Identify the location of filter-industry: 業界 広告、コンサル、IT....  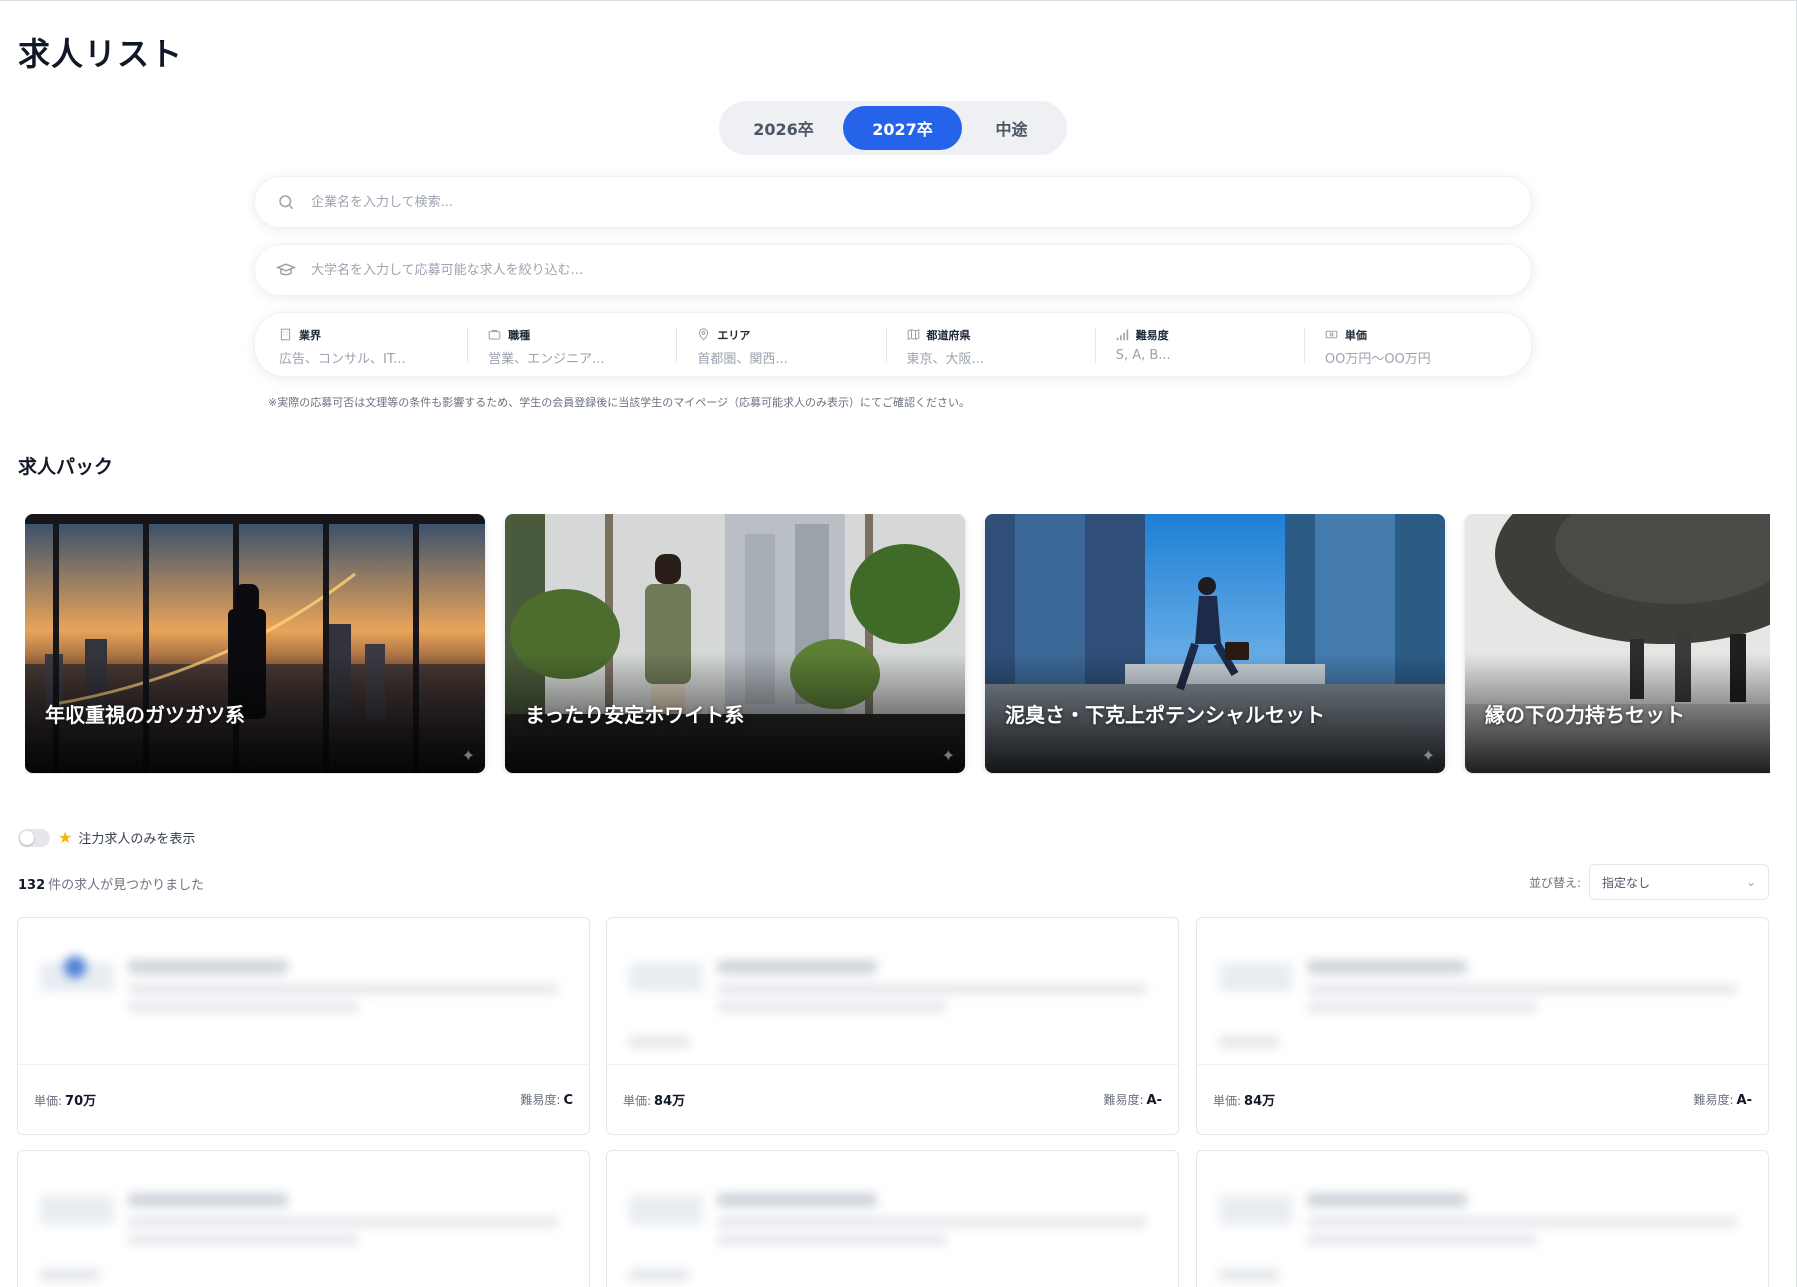
(370, 347).